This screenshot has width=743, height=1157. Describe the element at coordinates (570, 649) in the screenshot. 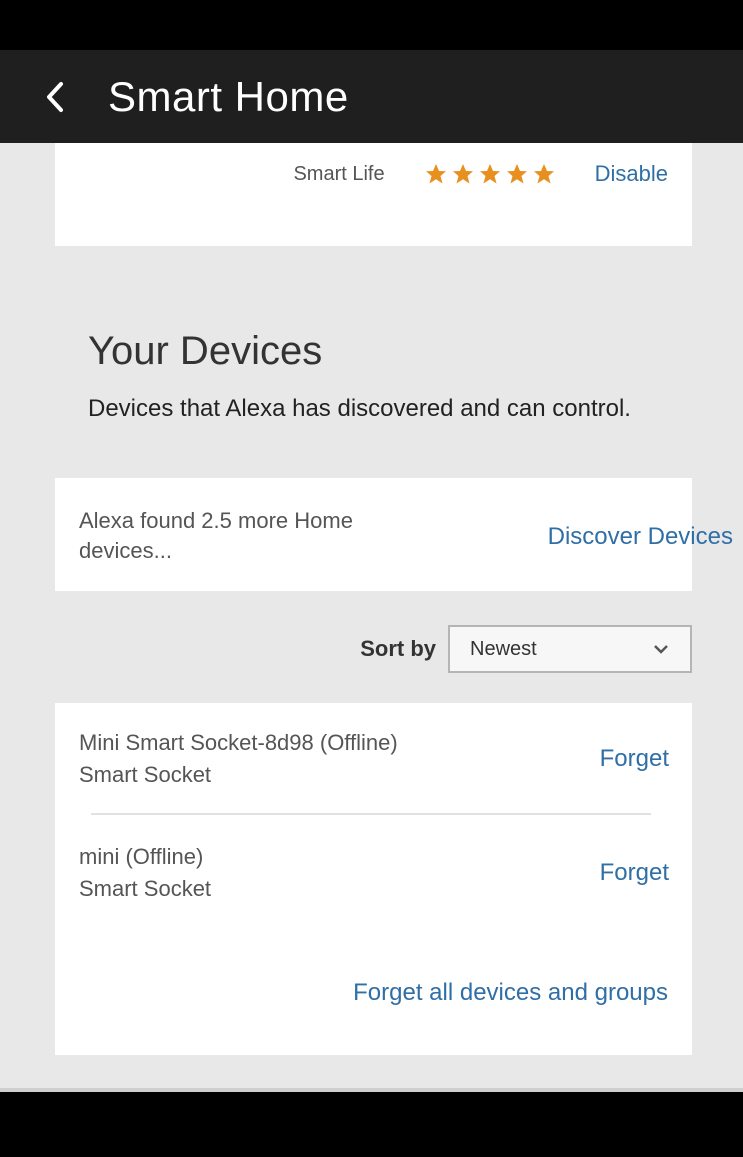

I see `sort-select: Newest` at that location.